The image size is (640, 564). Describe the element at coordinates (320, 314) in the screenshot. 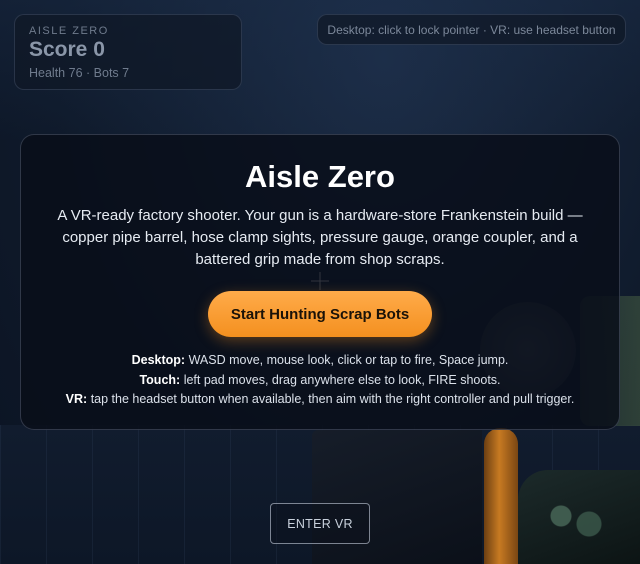

I see `start-button: Start Hunting Scrap Bots` at that location.